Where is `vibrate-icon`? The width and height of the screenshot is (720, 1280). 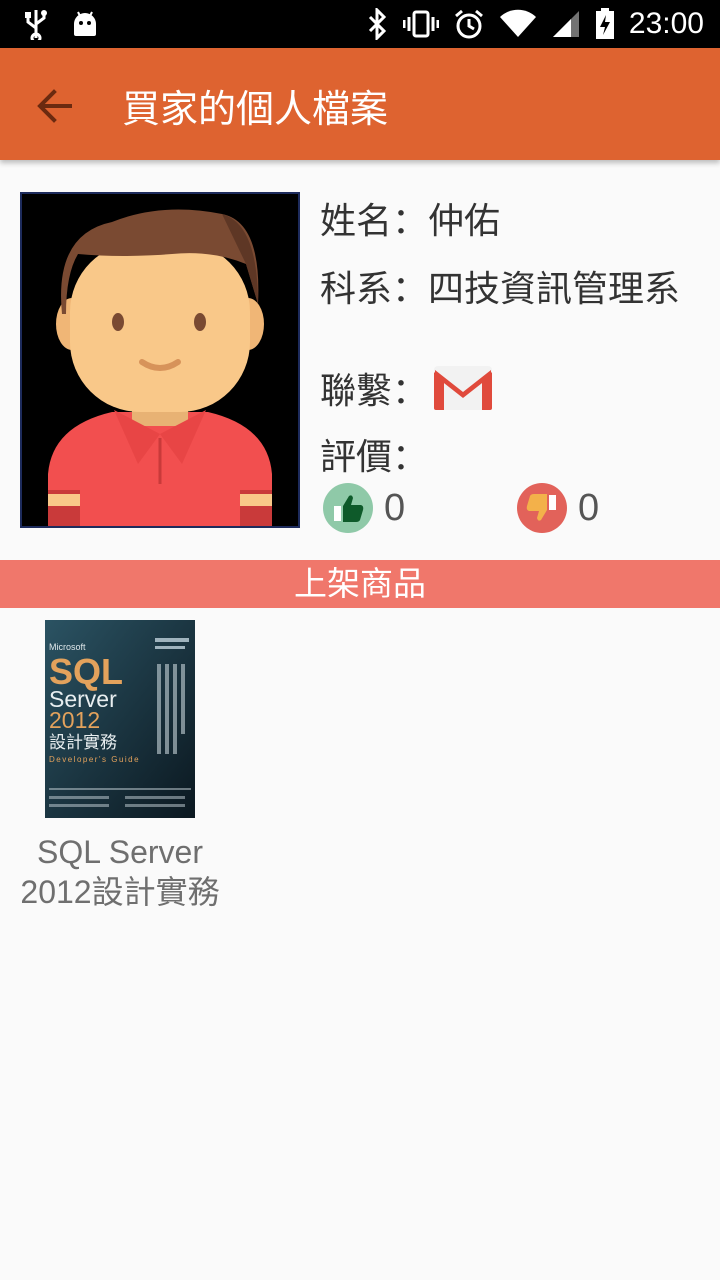 vibrate-icon is located at coordinates (420, 24).